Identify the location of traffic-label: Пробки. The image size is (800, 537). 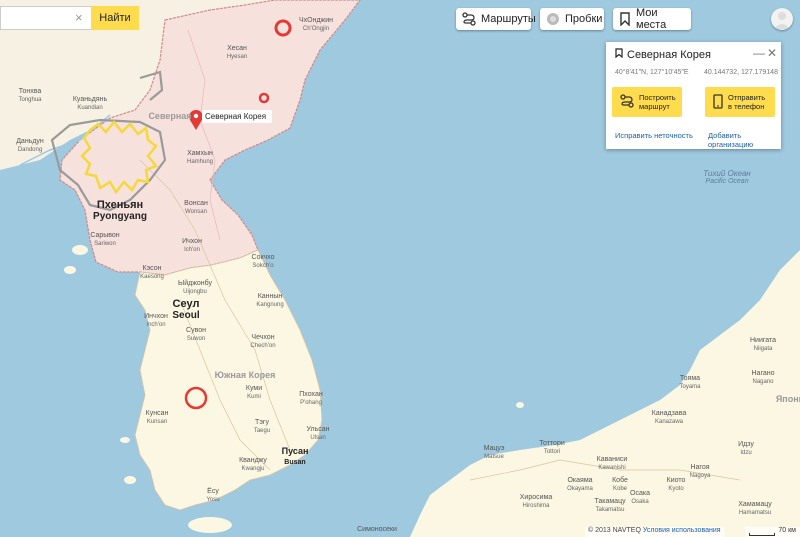
(584, 19).